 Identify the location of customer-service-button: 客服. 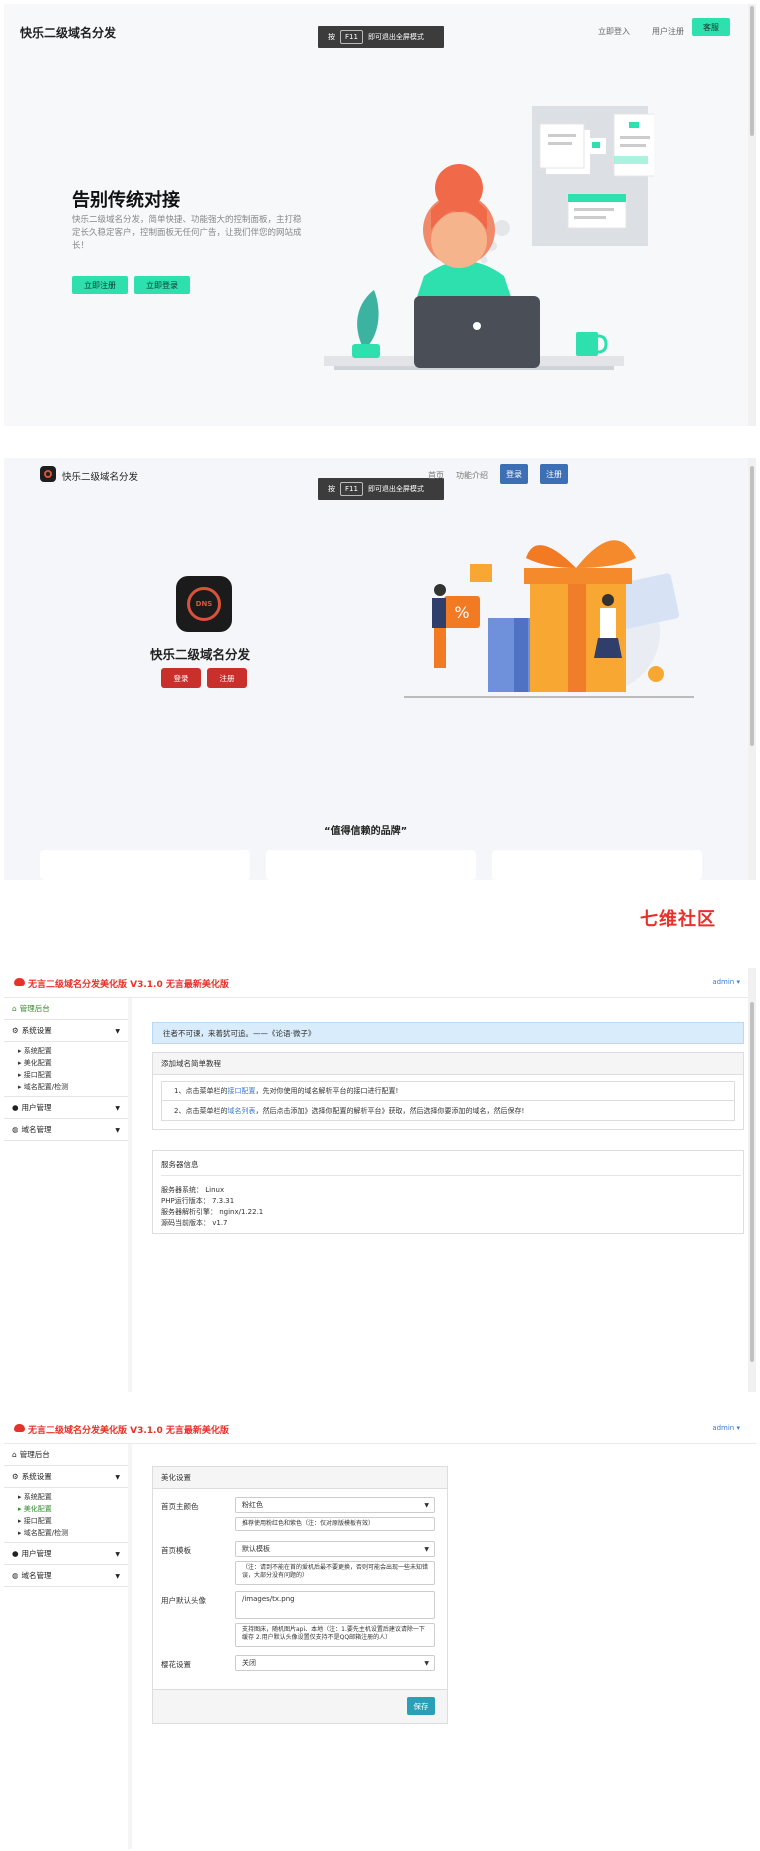
(711, 27).